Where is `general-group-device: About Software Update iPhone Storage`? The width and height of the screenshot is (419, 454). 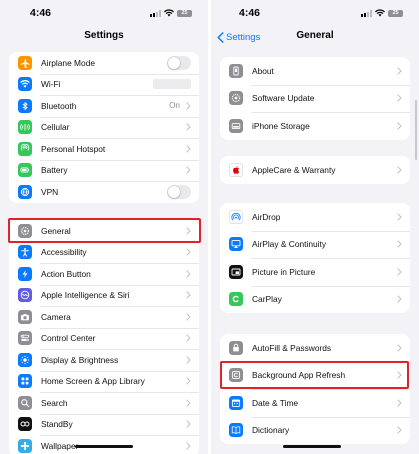 general-group-device: About Software Update iPhone Storage is located at coordinates (315, 98).